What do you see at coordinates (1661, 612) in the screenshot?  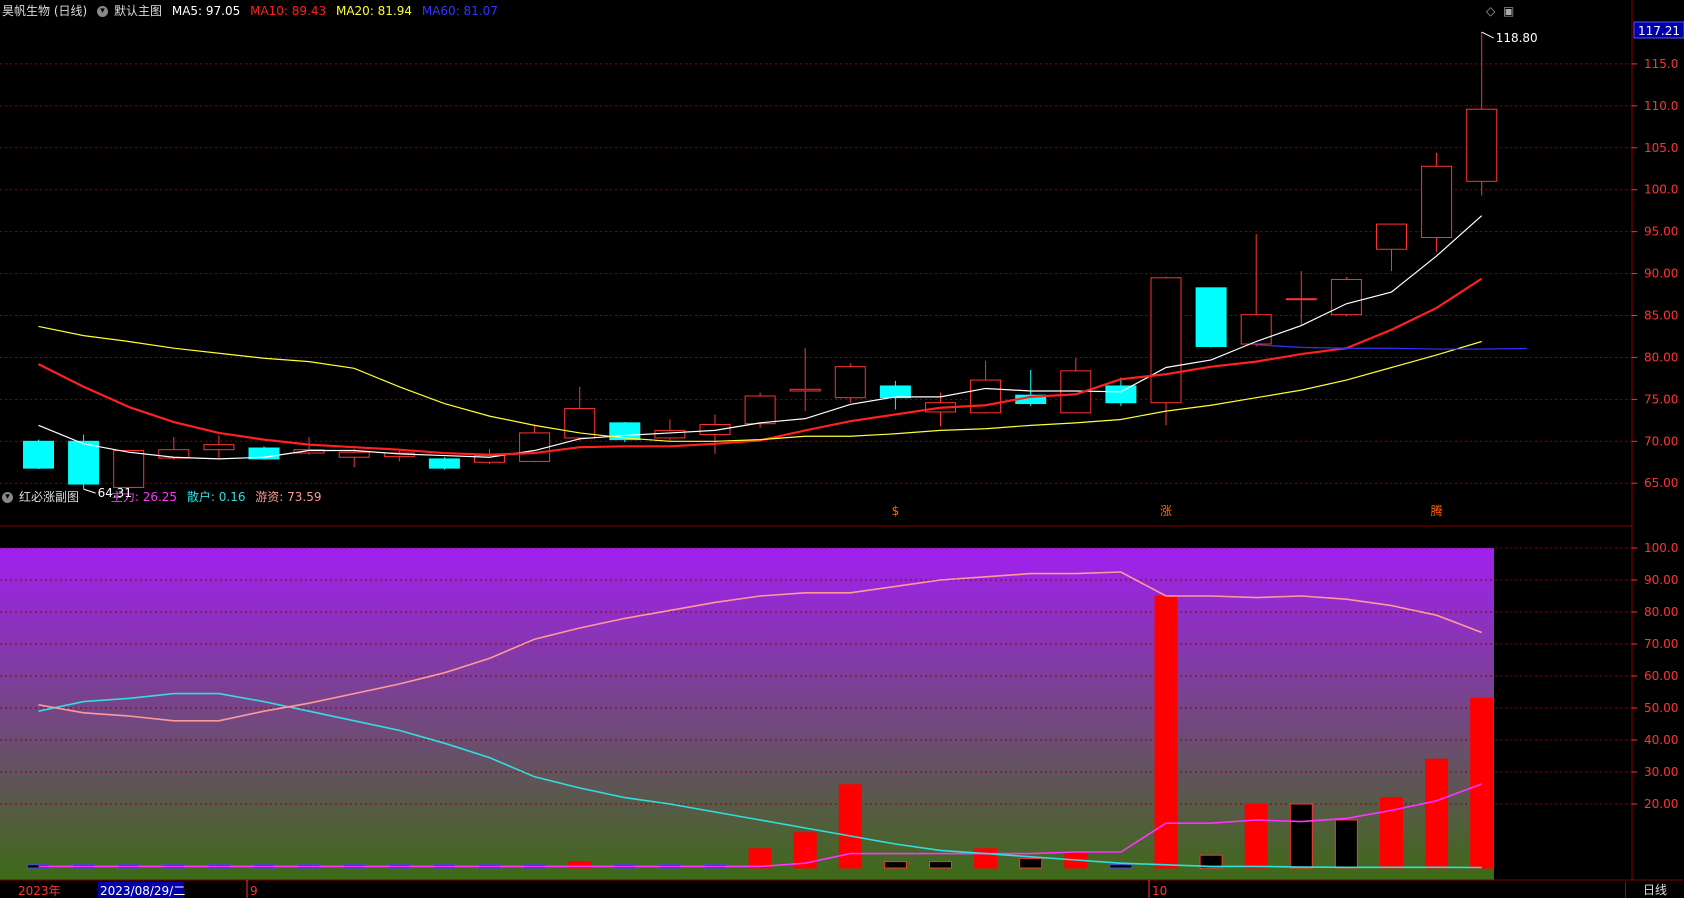 I see `sub-axis-tick-label: 80.00` at bounding box center [1661, 612].